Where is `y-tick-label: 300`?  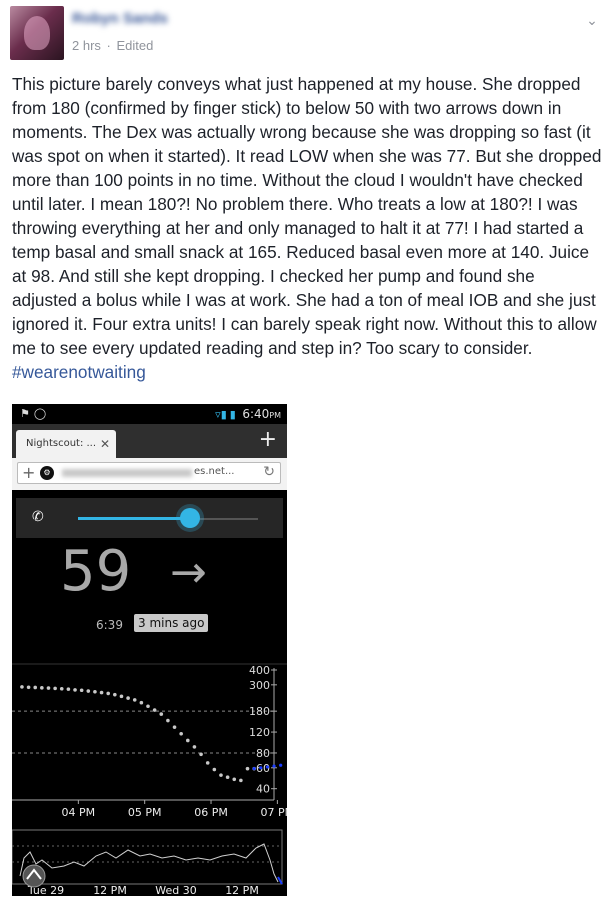
y-tick-label: 300 is located at coordinates (259, 685).